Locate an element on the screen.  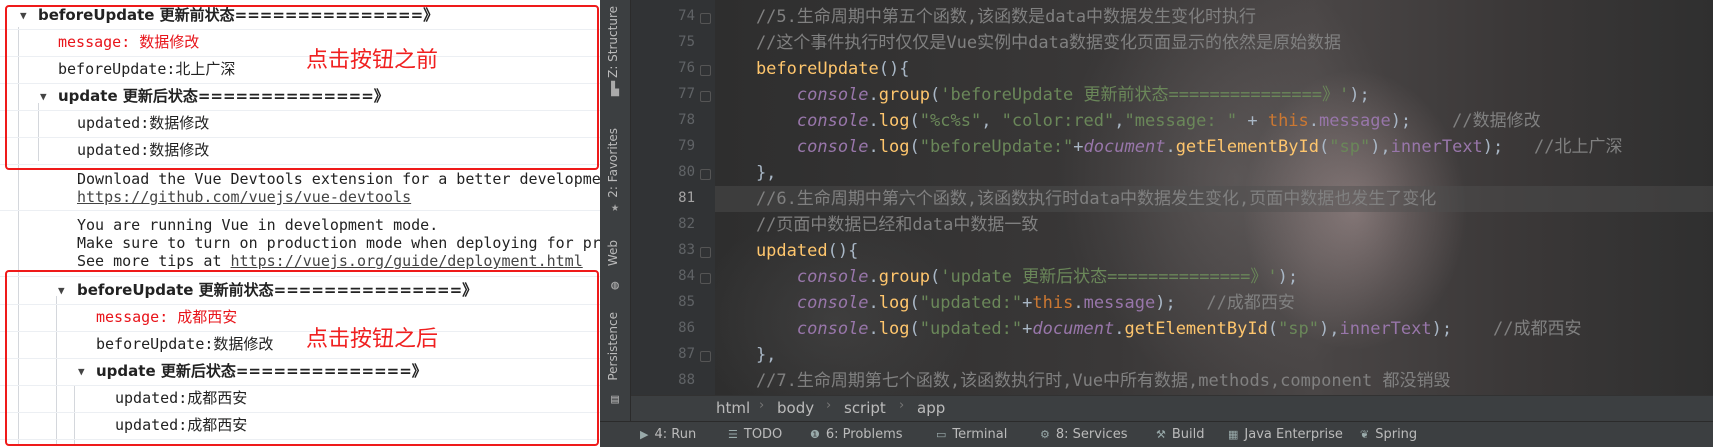
console-log-row: updated:成都西安 is located at coordinates (300, 426).